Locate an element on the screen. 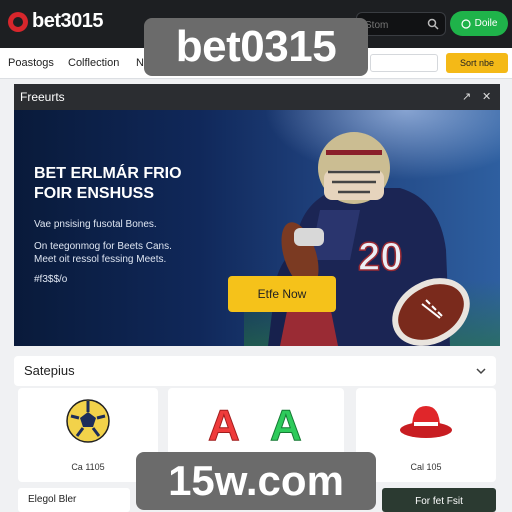 The height and width of the screenshot is (512, 512). bottom-left-card: Elegol Bler is located at coordinates (74, 500).